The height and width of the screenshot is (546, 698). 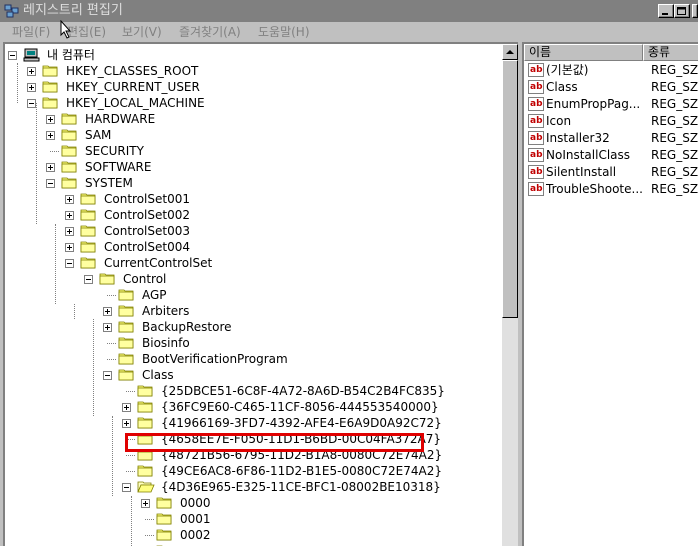 I want to click on tree-node-label: HKEY_CLASSES_ROOT, so click(x=132, y=71).